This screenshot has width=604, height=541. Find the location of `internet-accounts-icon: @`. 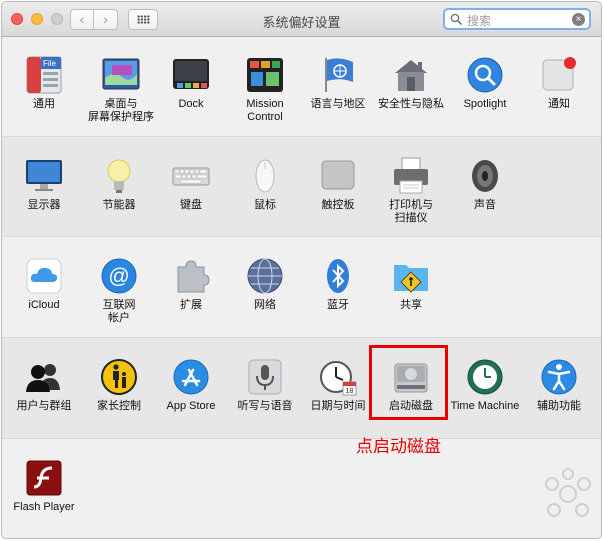

internet-accounts-icon: @ is located at coordinates (119, 276).